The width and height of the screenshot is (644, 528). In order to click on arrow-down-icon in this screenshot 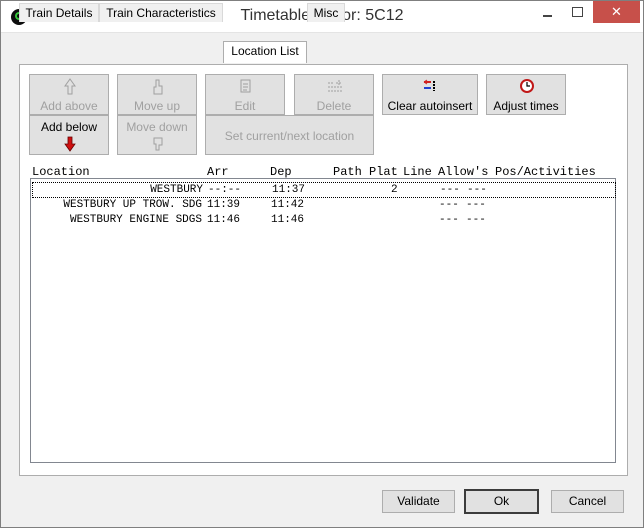, I will do `click(70, 144)`.